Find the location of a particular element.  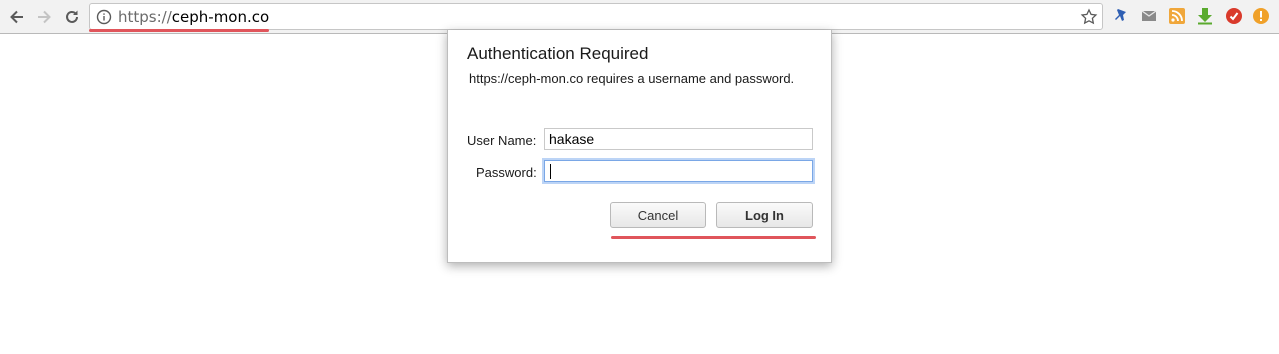

url-highlight-underline is located at coordinates (179, 30).